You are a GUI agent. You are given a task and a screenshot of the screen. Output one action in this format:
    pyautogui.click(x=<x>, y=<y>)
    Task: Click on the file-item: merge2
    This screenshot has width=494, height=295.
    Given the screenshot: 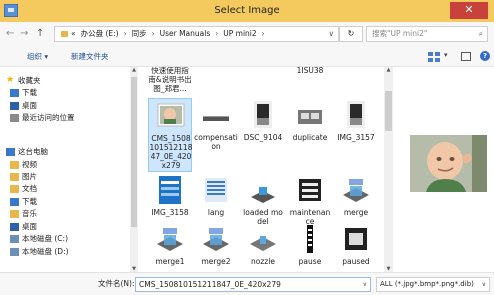 What is the action you would take?
    pyautogui.click(x=216, y=247)
    